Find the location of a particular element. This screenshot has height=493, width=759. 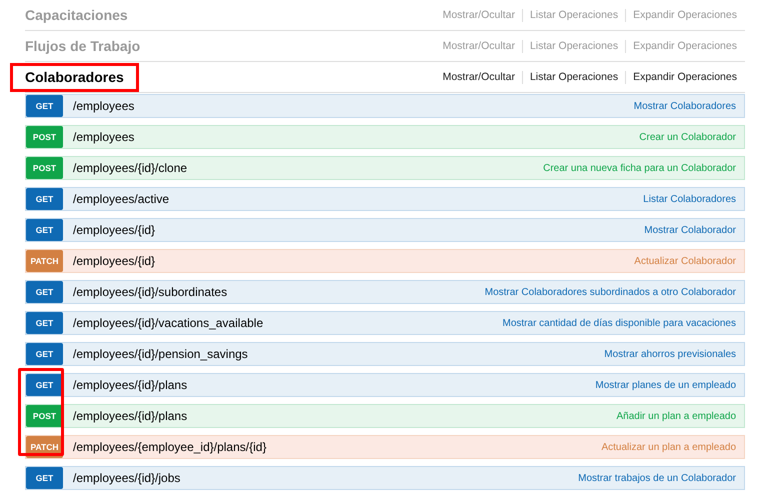

operation-summary: Mostrar cantidad de días disponible para vacaciones is located at coordinates (619, 323).